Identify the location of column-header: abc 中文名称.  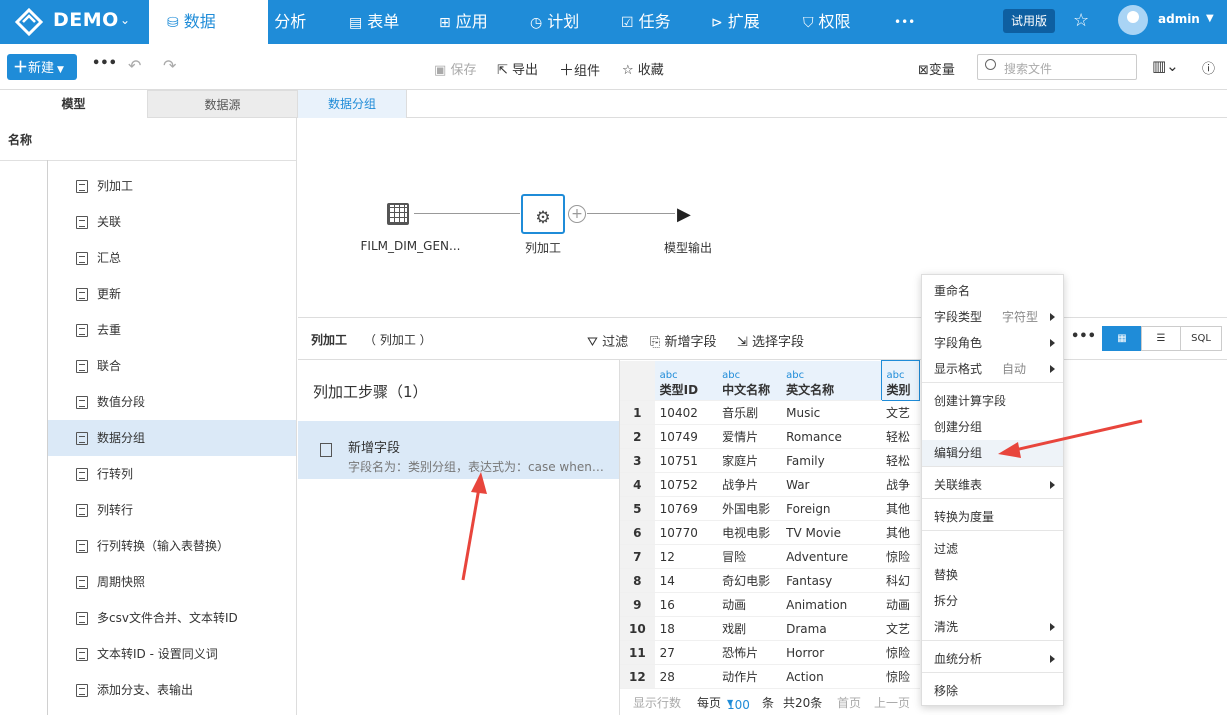
(749, 380).